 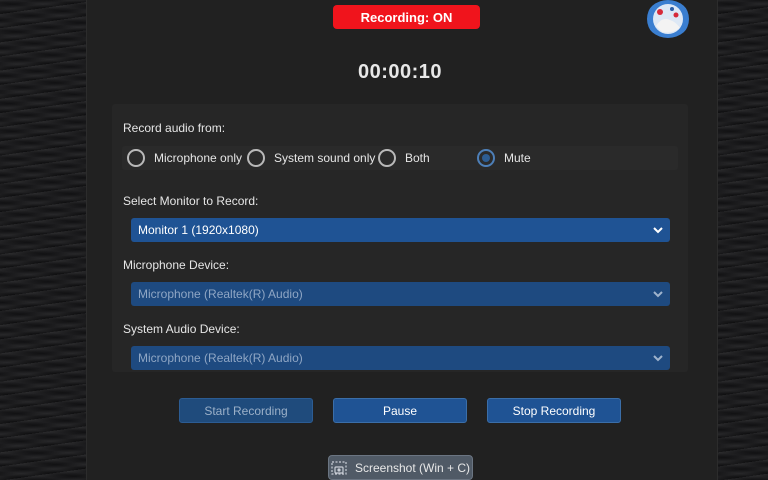 I want to click on monitor-select: Monitor 1 (1920x1080), so click(x=400, y=230).